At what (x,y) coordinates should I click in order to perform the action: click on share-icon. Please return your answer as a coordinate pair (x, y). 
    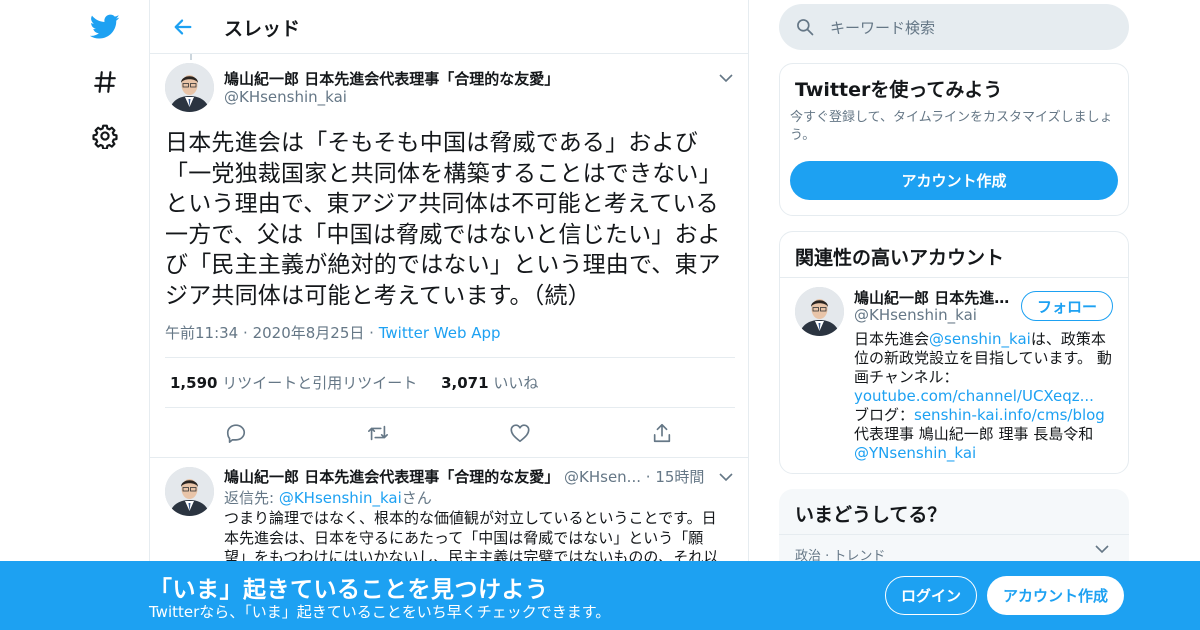
    Looking at the image, I should click on (662, 433).